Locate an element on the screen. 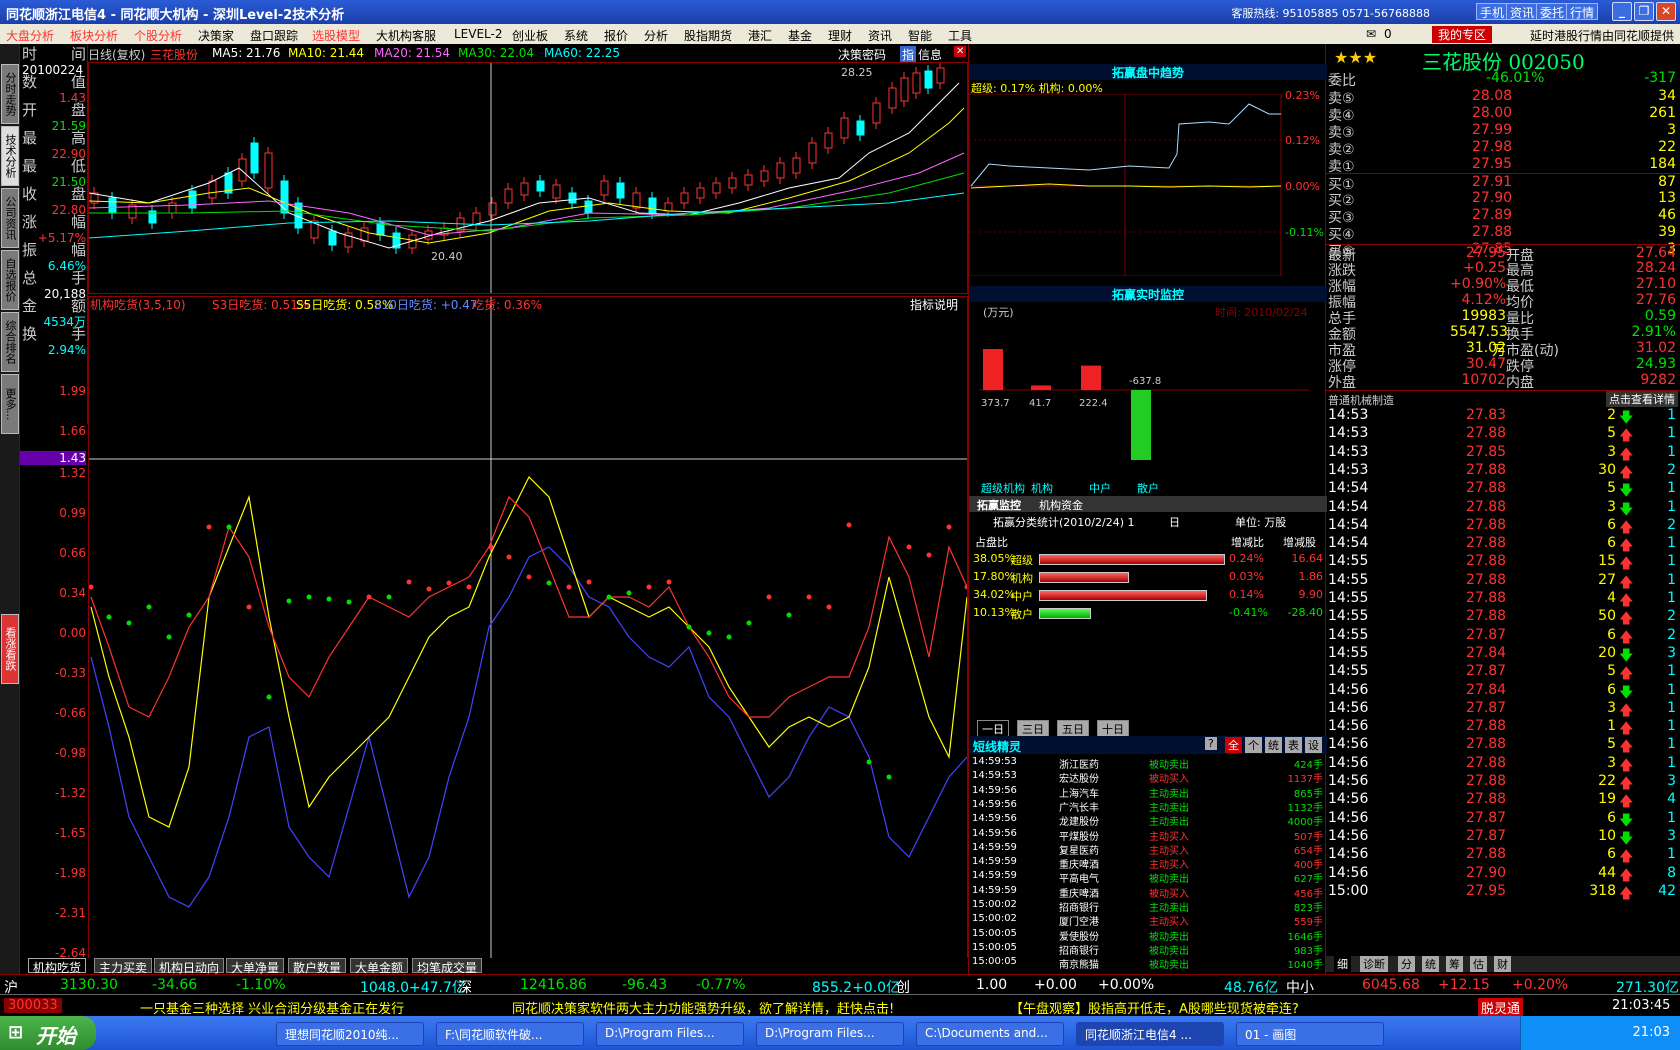 The height and width of the screenshot is (1050, 1680). menu-fund: 基金 is located at coordinates (800, 35).